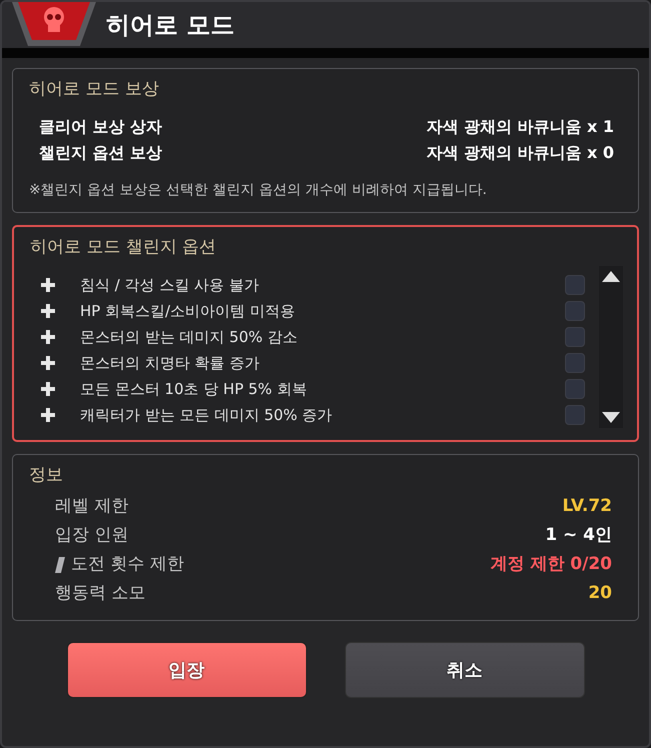  What do you see at coordinates (127, 564) in the screenshot?
I see `info-label: 도전 횟수 제한` at bounding box center [127, 564].